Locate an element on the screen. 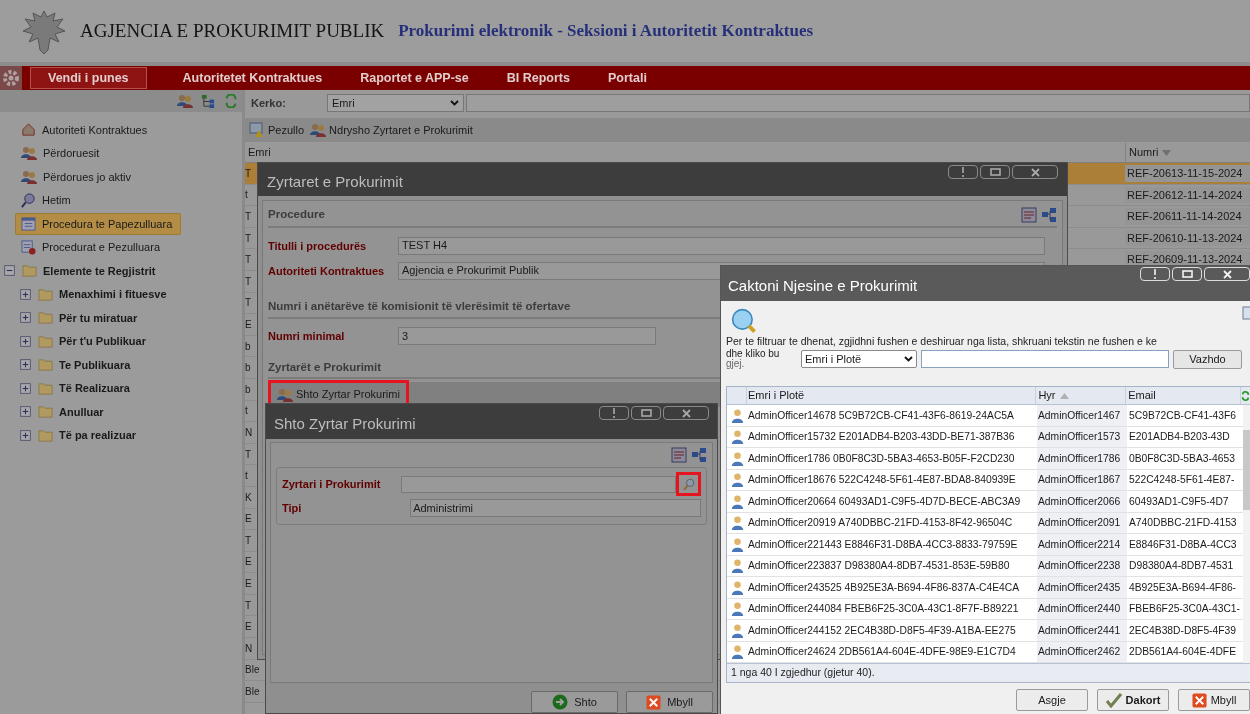  field-label: Numri minimal is located at coordinates (307, 336).